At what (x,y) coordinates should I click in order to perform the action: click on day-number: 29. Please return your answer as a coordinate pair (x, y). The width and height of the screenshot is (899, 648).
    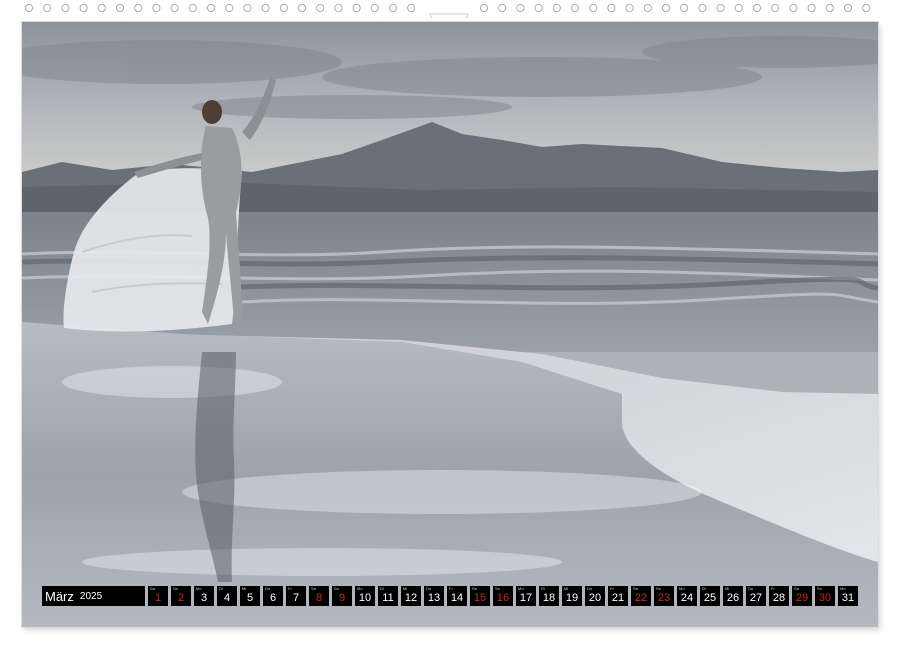
    Looking at the image, I should click on (802, 598).